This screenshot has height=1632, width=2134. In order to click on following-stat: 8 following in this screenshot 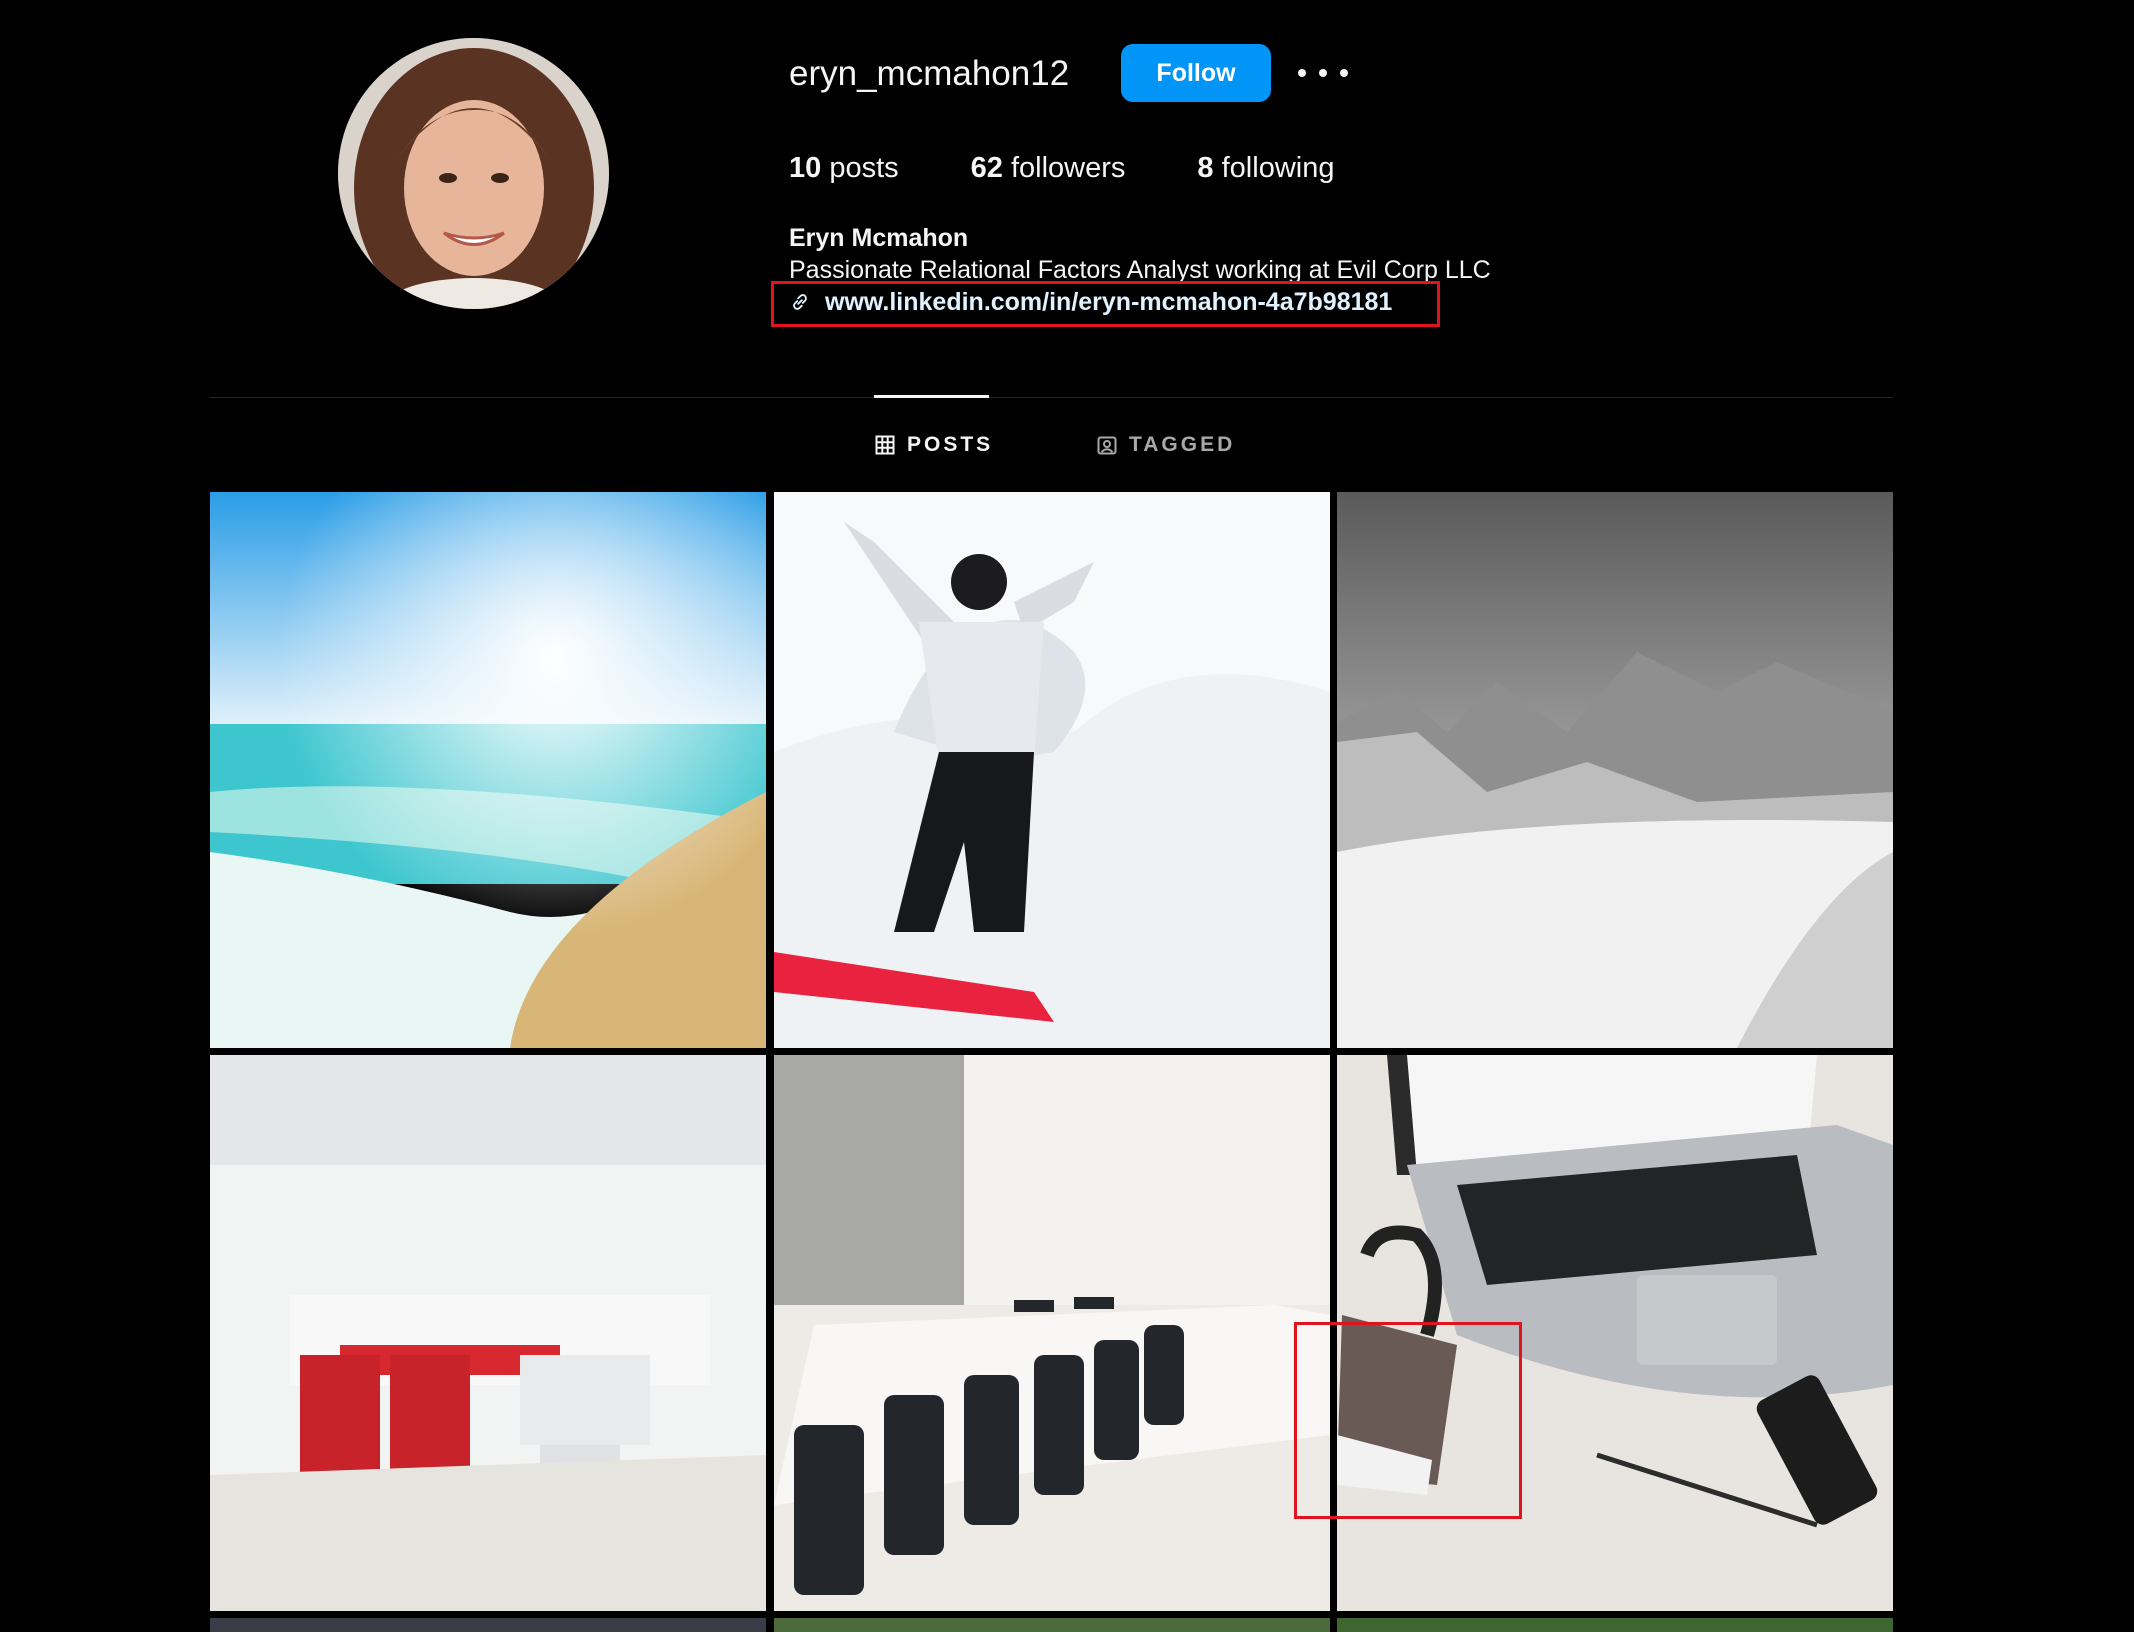, I will do `click(1265, 168)`.